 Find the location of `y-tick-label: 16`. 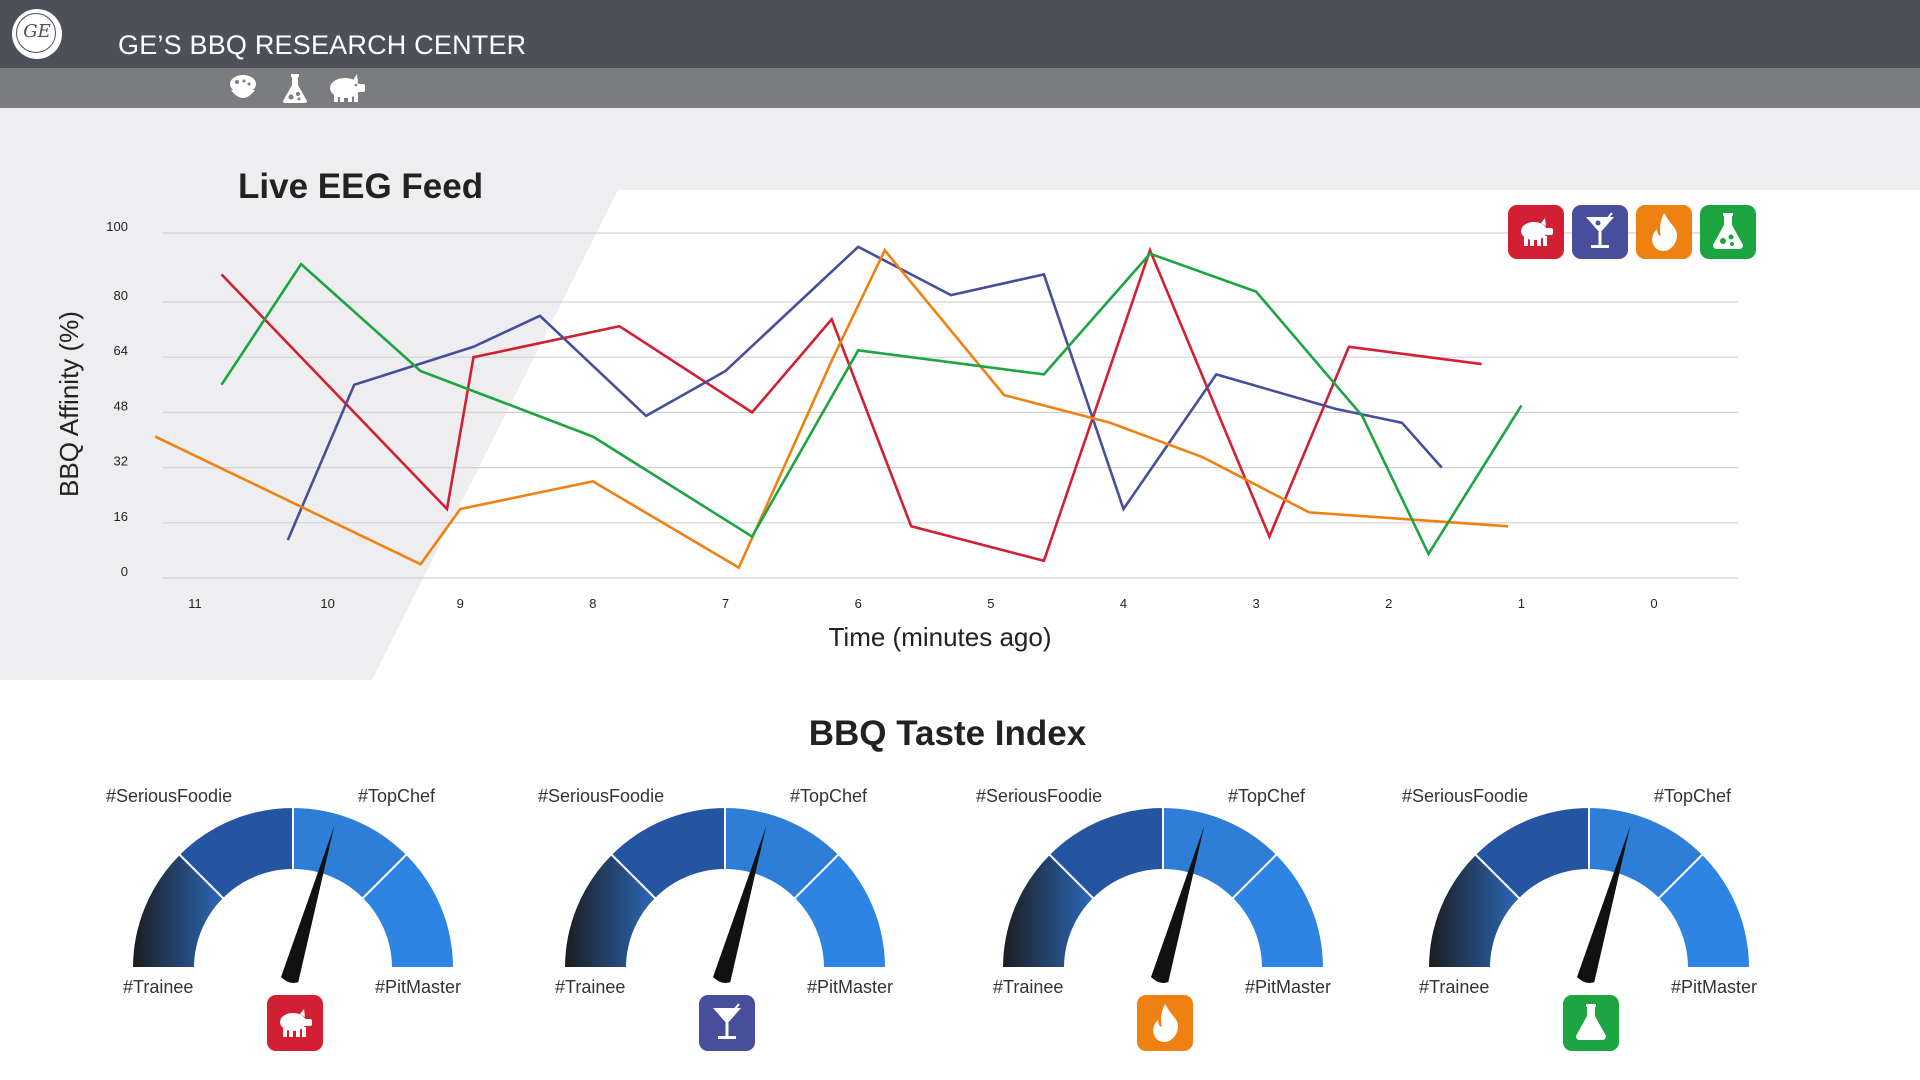

y-tick-label: 16 is located at coordinates (121, 516).